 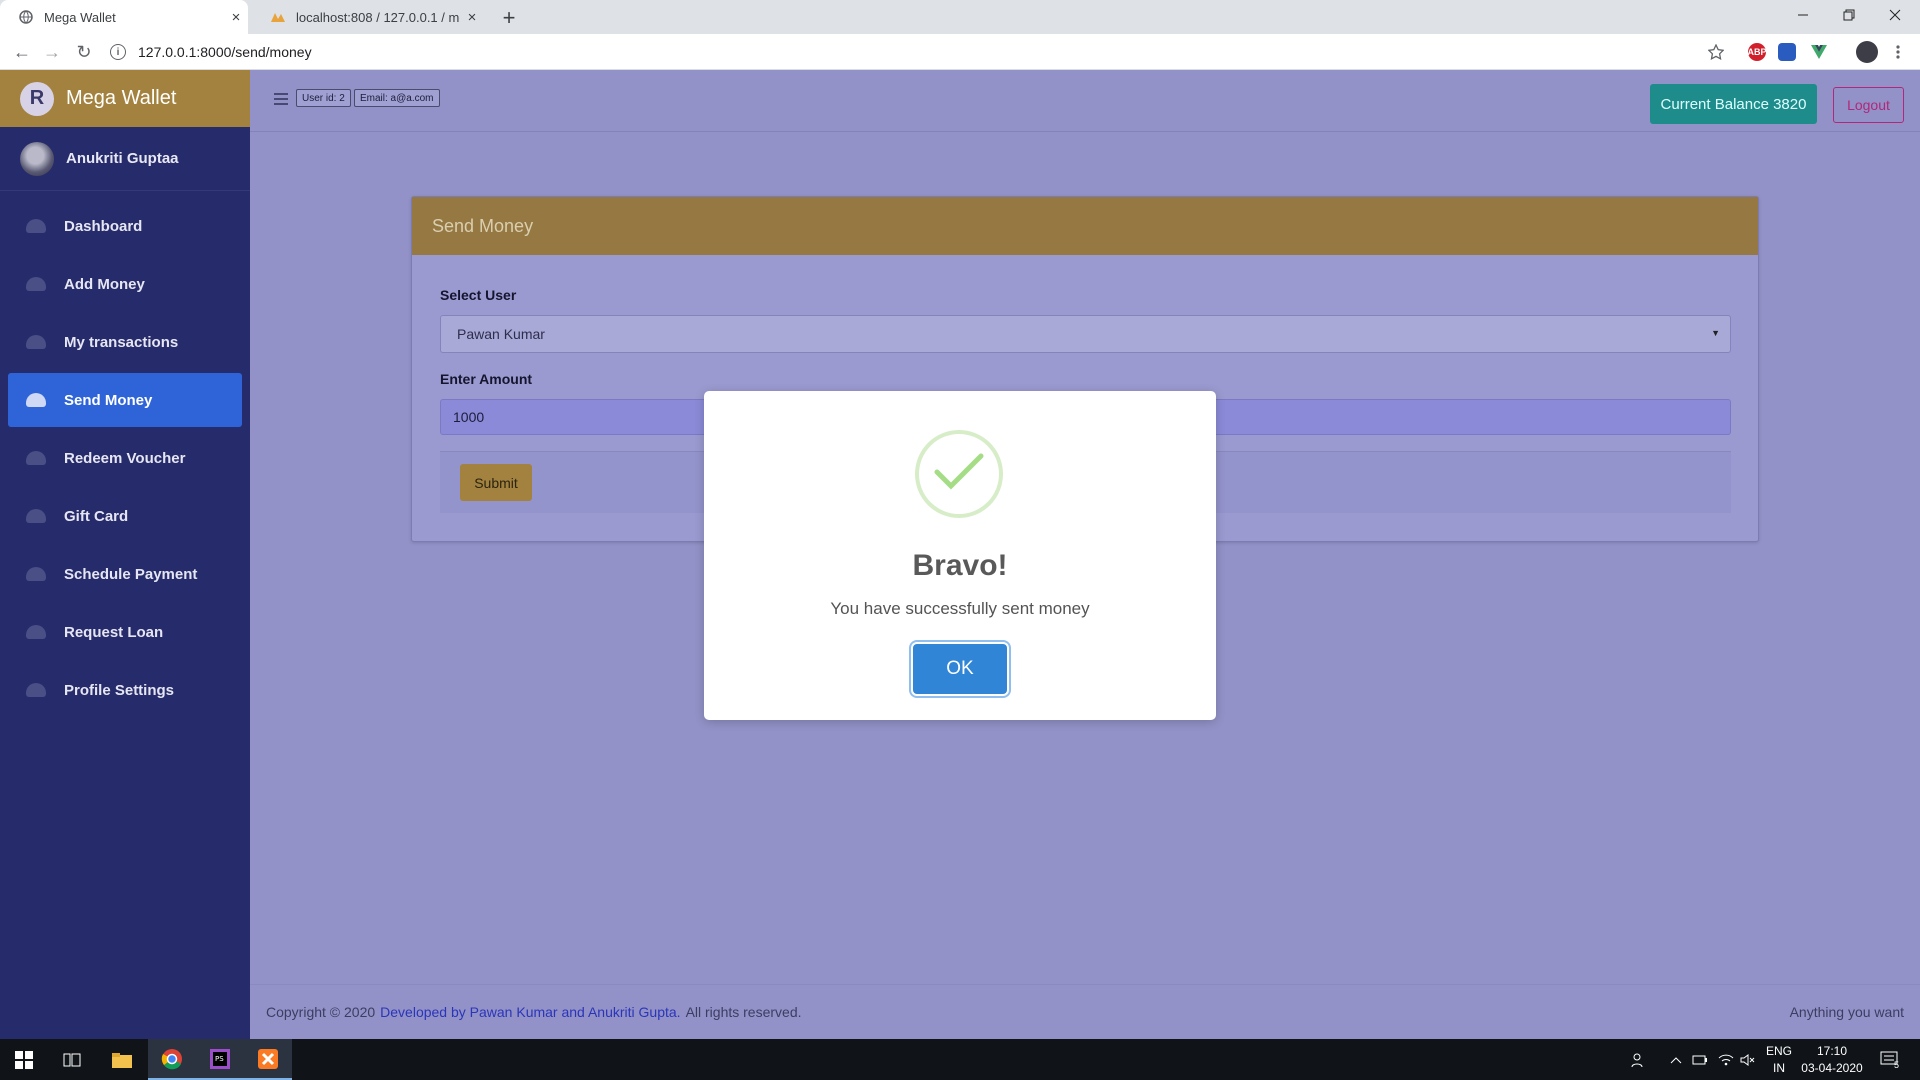 What do you see at coordinates (104, 284) in the screenshot?
I see `sidebar-item-label: Add Money` at bounding box center [104, 284].